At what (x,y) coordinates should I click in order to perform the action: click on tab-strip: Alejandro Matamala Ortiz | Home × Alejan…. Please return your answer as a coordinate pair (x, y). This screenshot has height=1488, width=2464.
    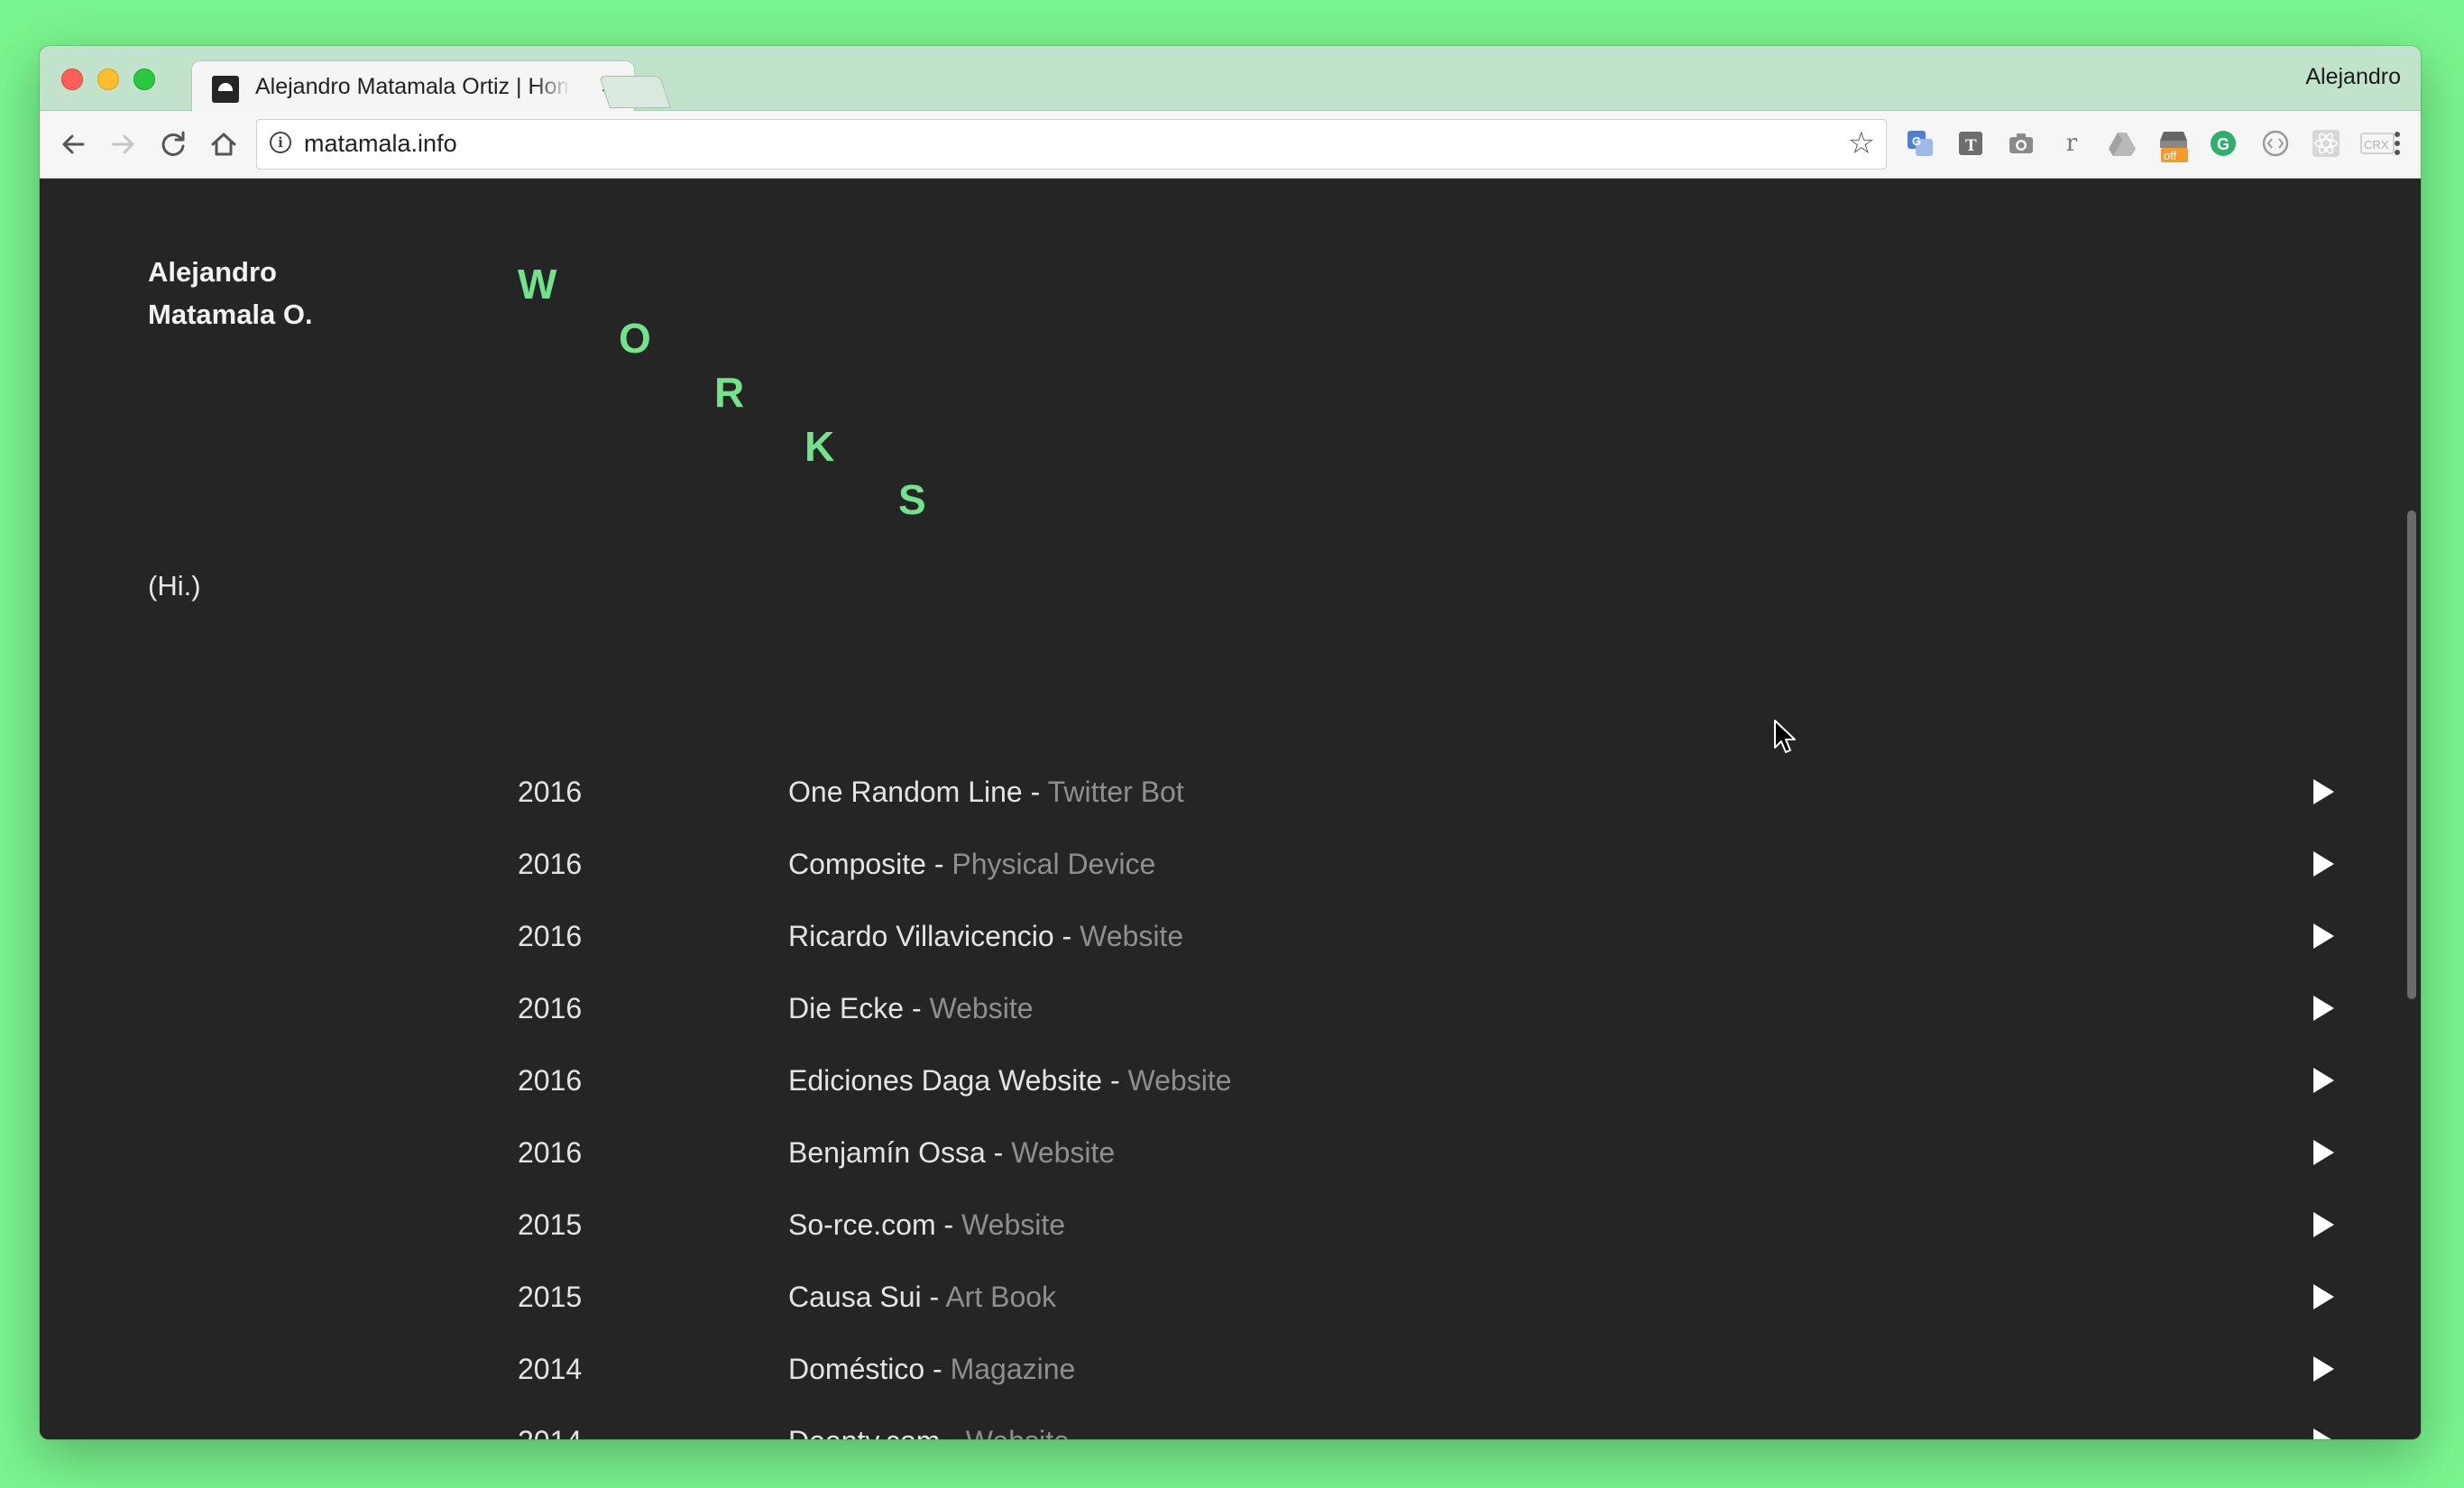
    Looking at the image, I should click on (1230, 79).